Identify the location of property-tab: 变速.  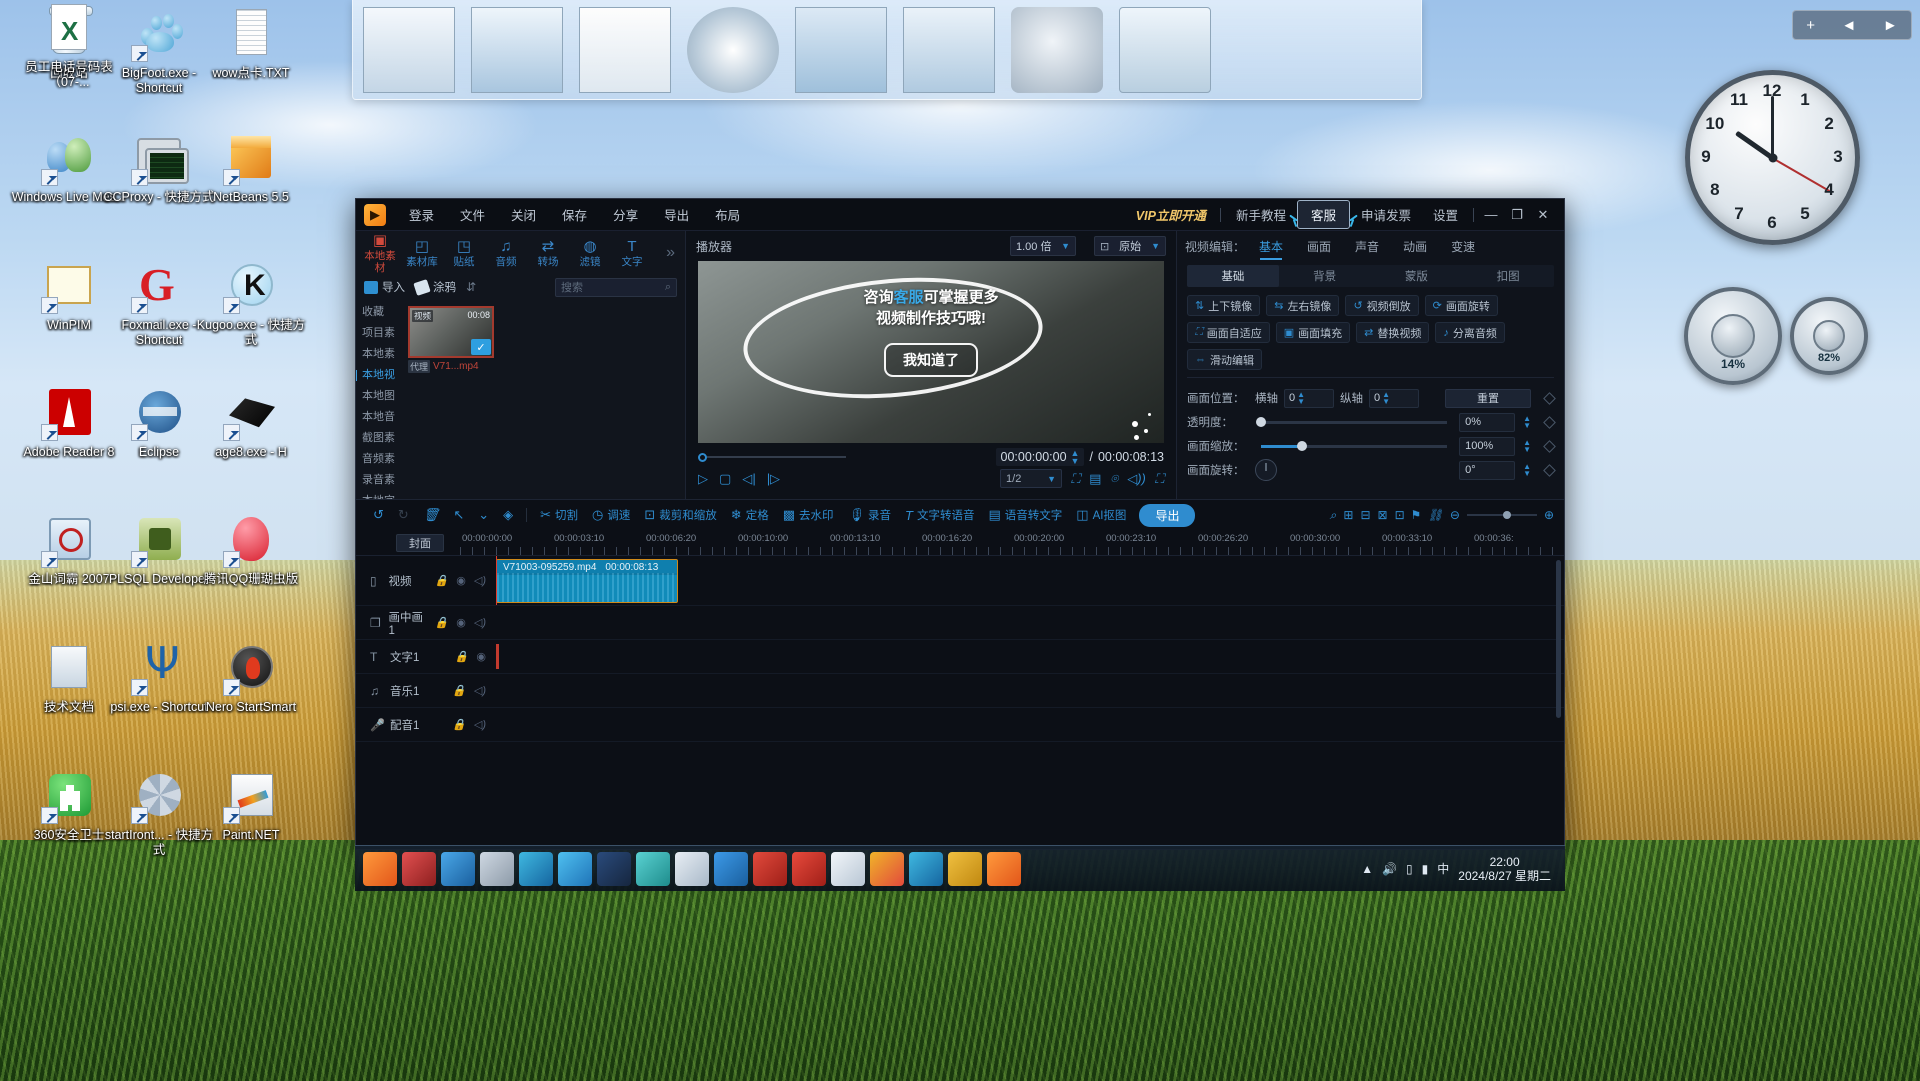
(1463, 246).